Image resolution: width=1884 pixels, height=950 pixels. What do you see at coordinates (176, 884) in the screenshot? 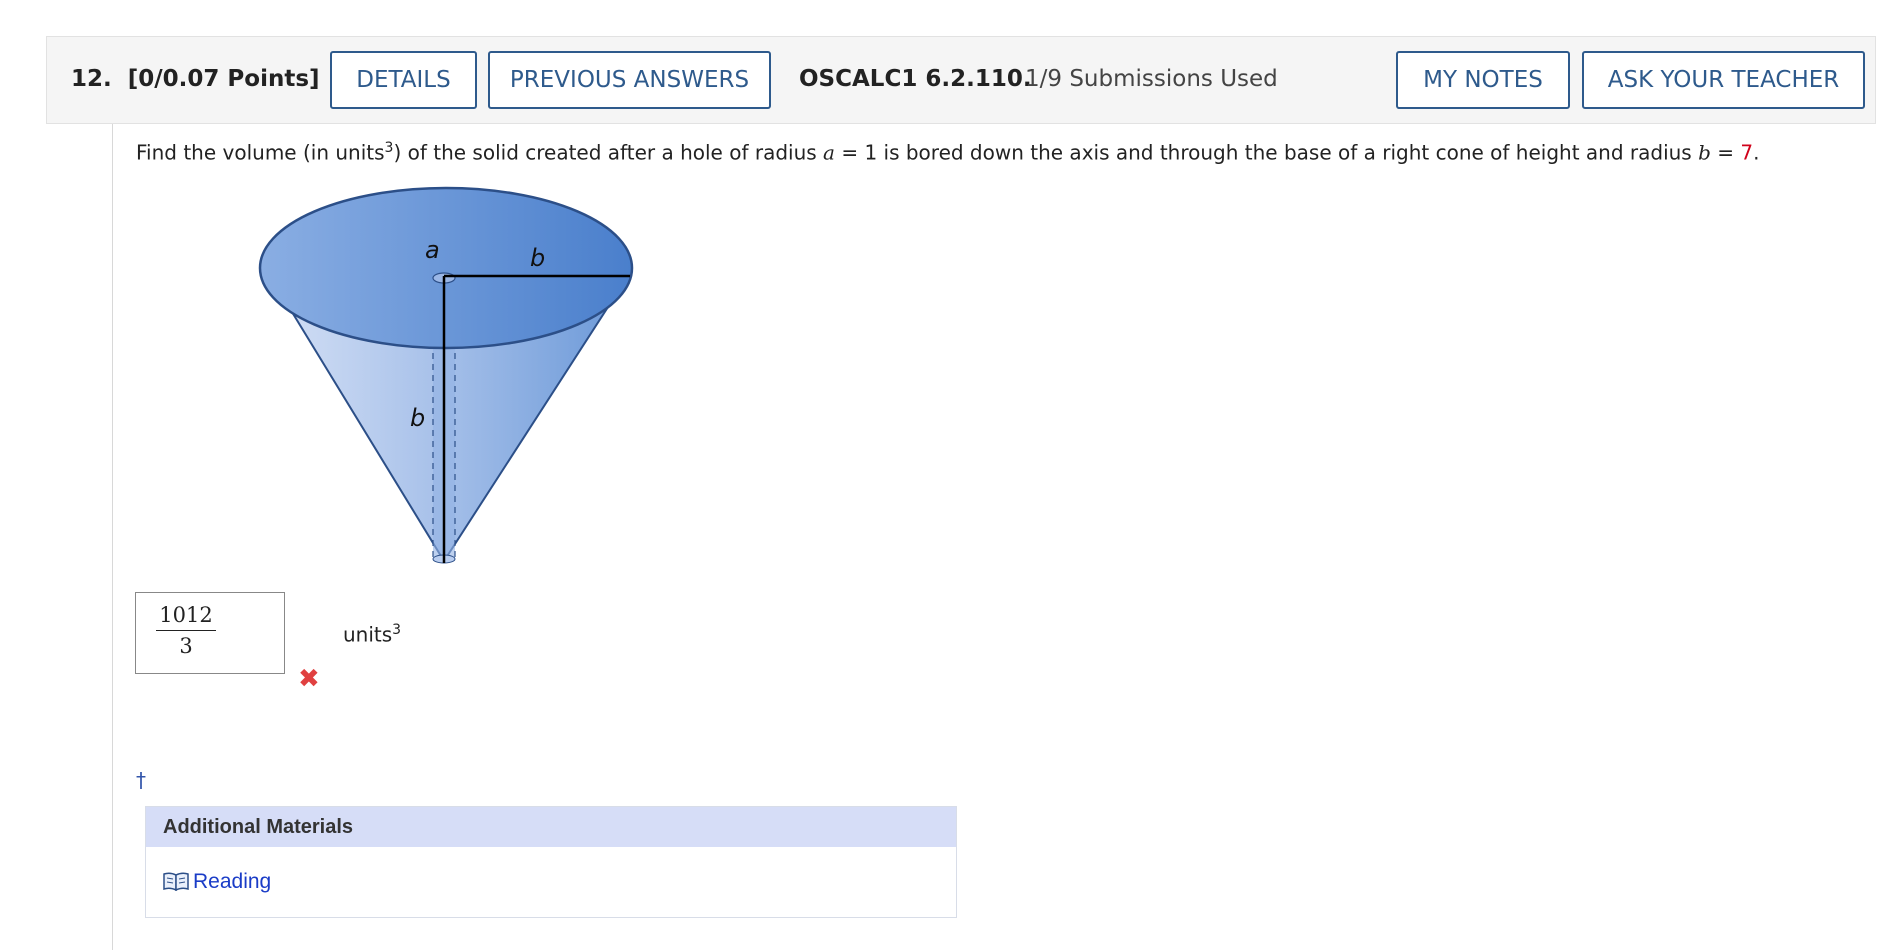
I see `book-icon` at bounding box center [176, 884].